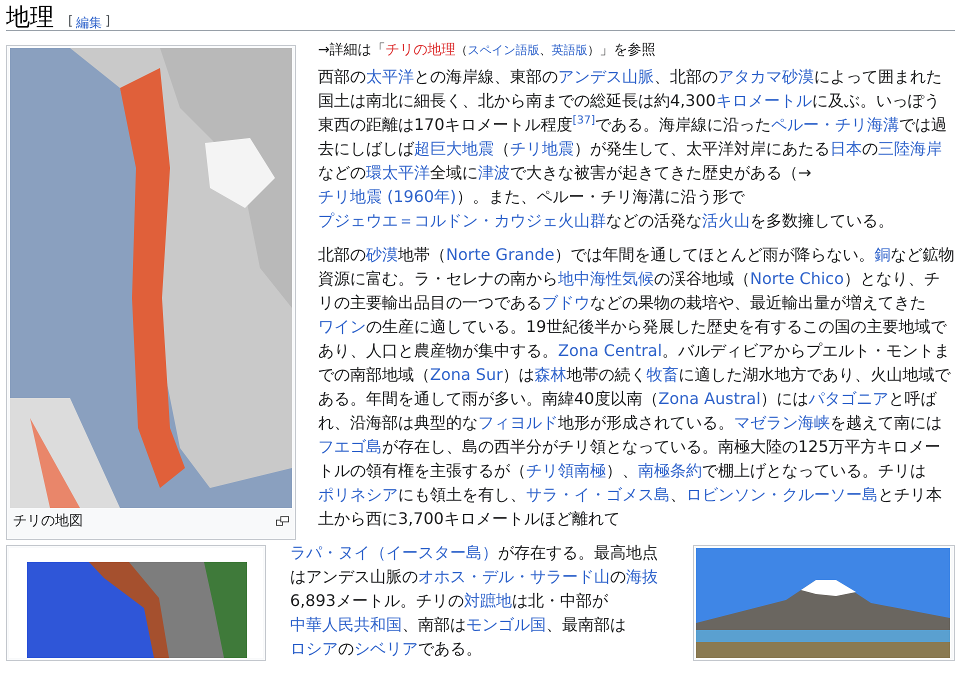 This screenshot has height=685, width=960. What do you see at coordinates (570, 50) in the screenshot?
I see `text-link: 英語版` at bounding box center [570, 50].